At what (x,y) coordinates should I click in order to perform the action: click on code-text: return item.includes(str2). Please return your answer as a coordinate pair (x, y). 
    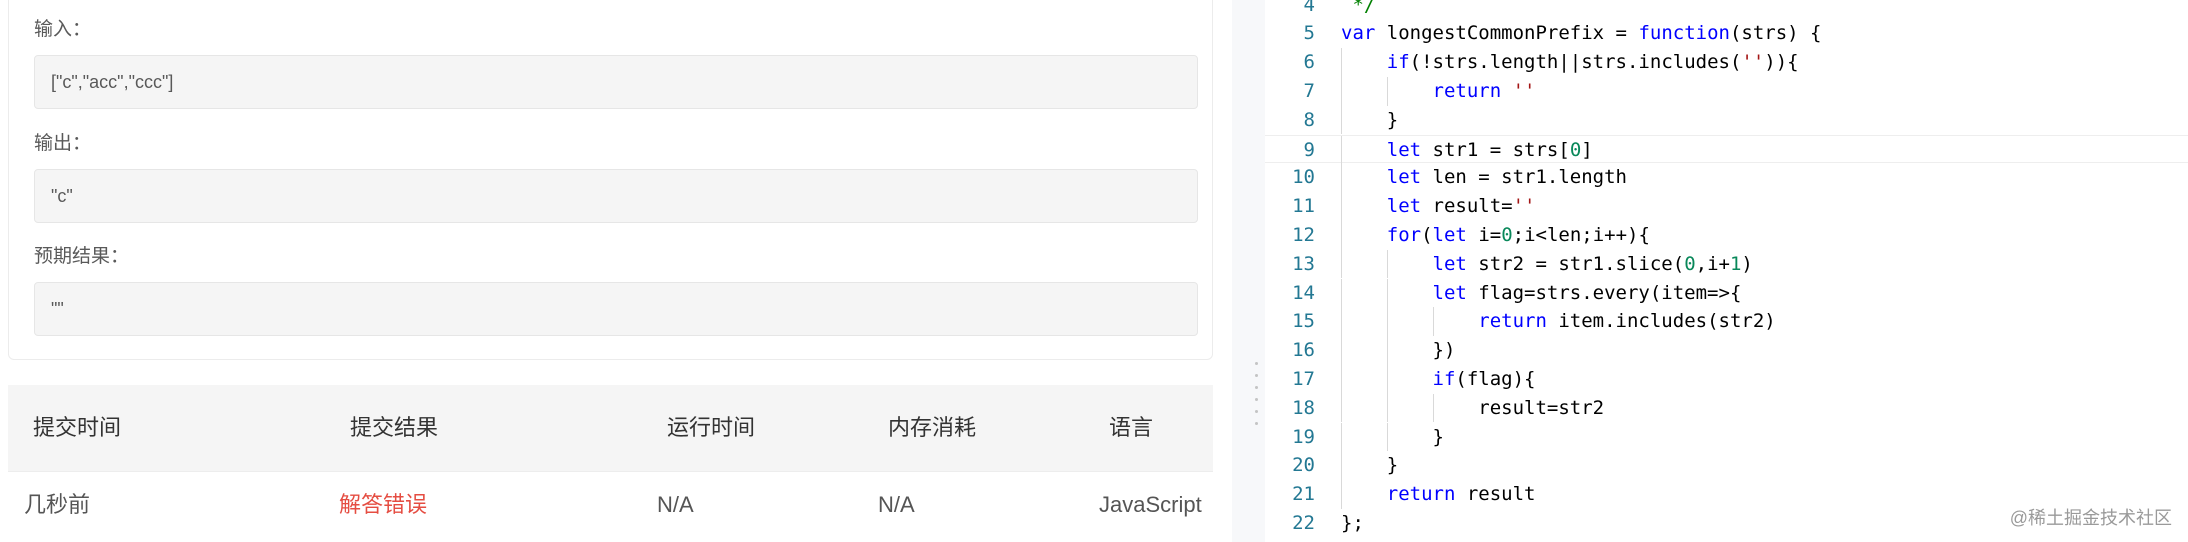
    Looking at the image, I should click on (1558, 321).